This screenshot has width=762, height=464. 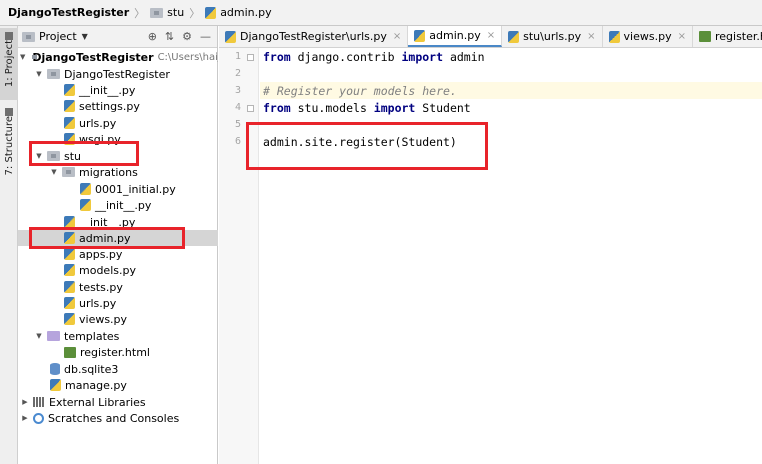 I want to click on tree-item-file: models.py, so click(x=118, y=270).